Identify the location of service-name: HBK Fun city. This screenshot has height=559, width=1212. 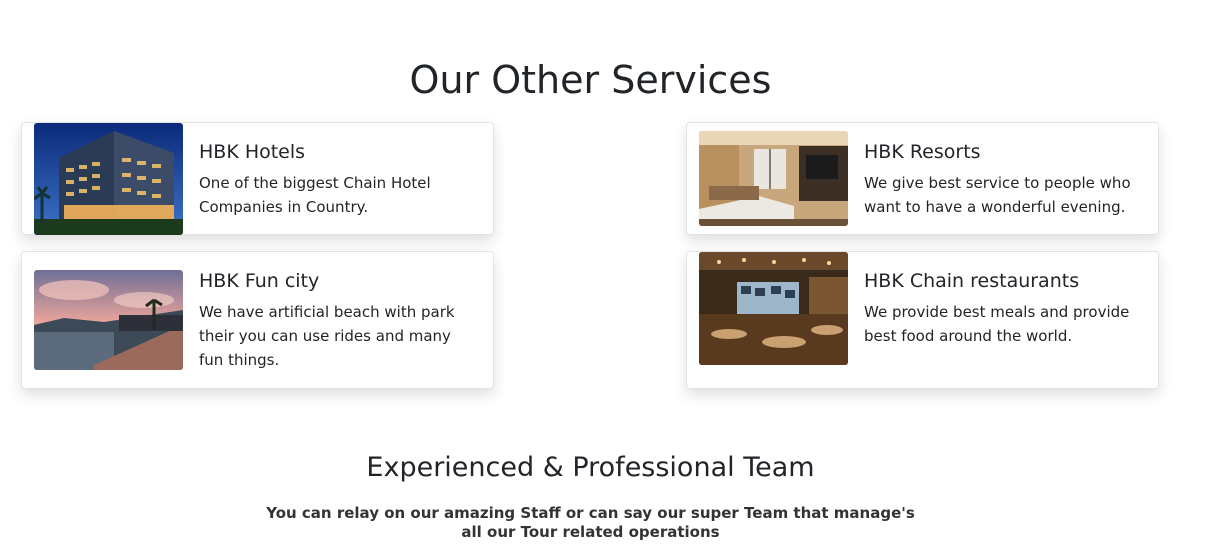
(259, 281).